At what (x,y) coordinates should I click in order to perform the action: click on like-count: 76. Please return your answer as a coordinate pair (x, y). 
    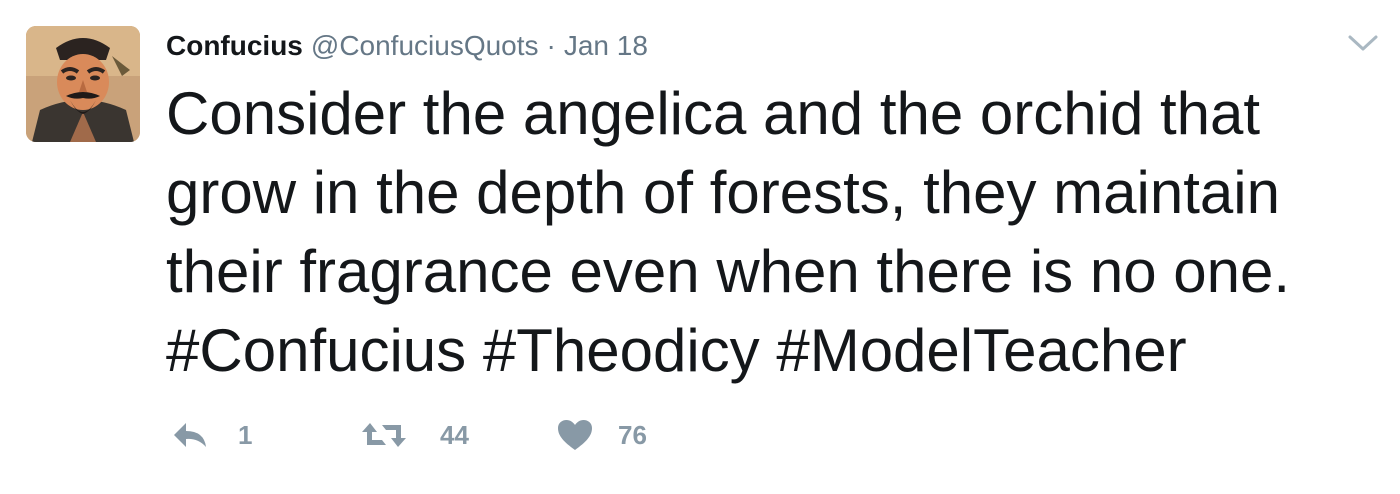
    Looking at the image, I should click on (632, 434).